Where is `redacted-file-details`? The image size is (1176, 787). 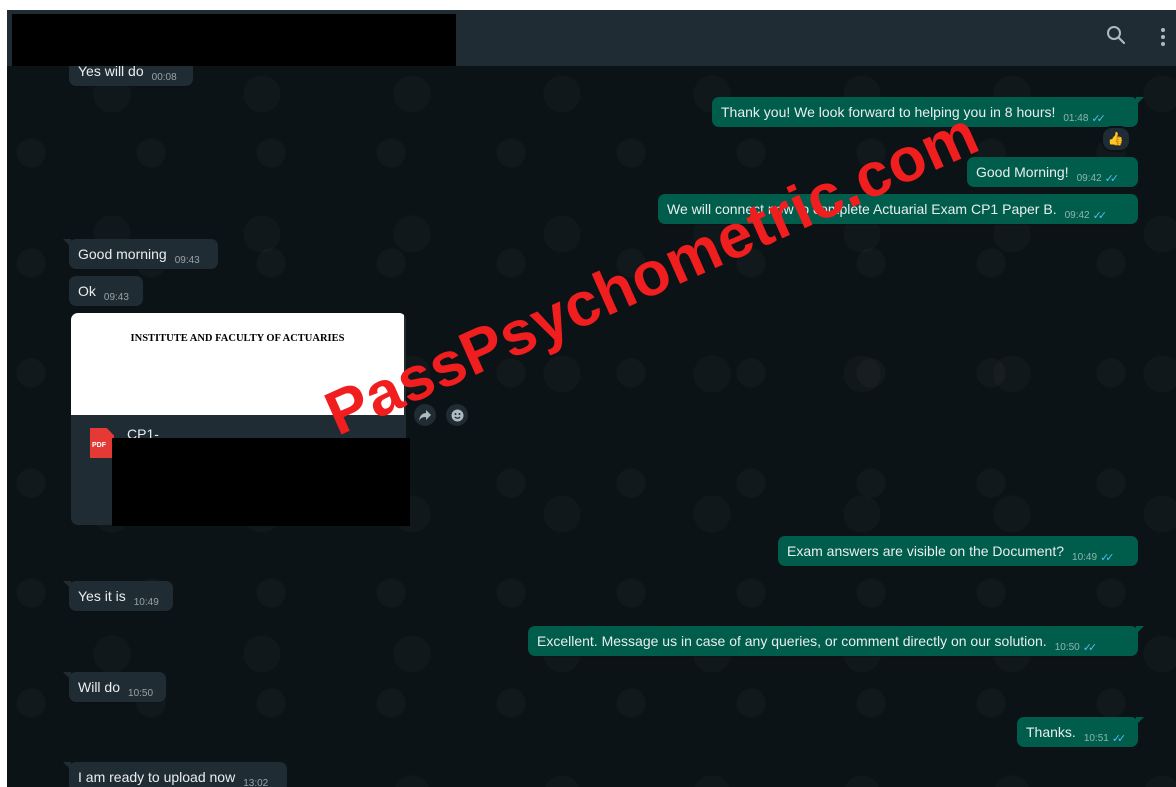
redacted-file-details is located at coordinates (261, 482).